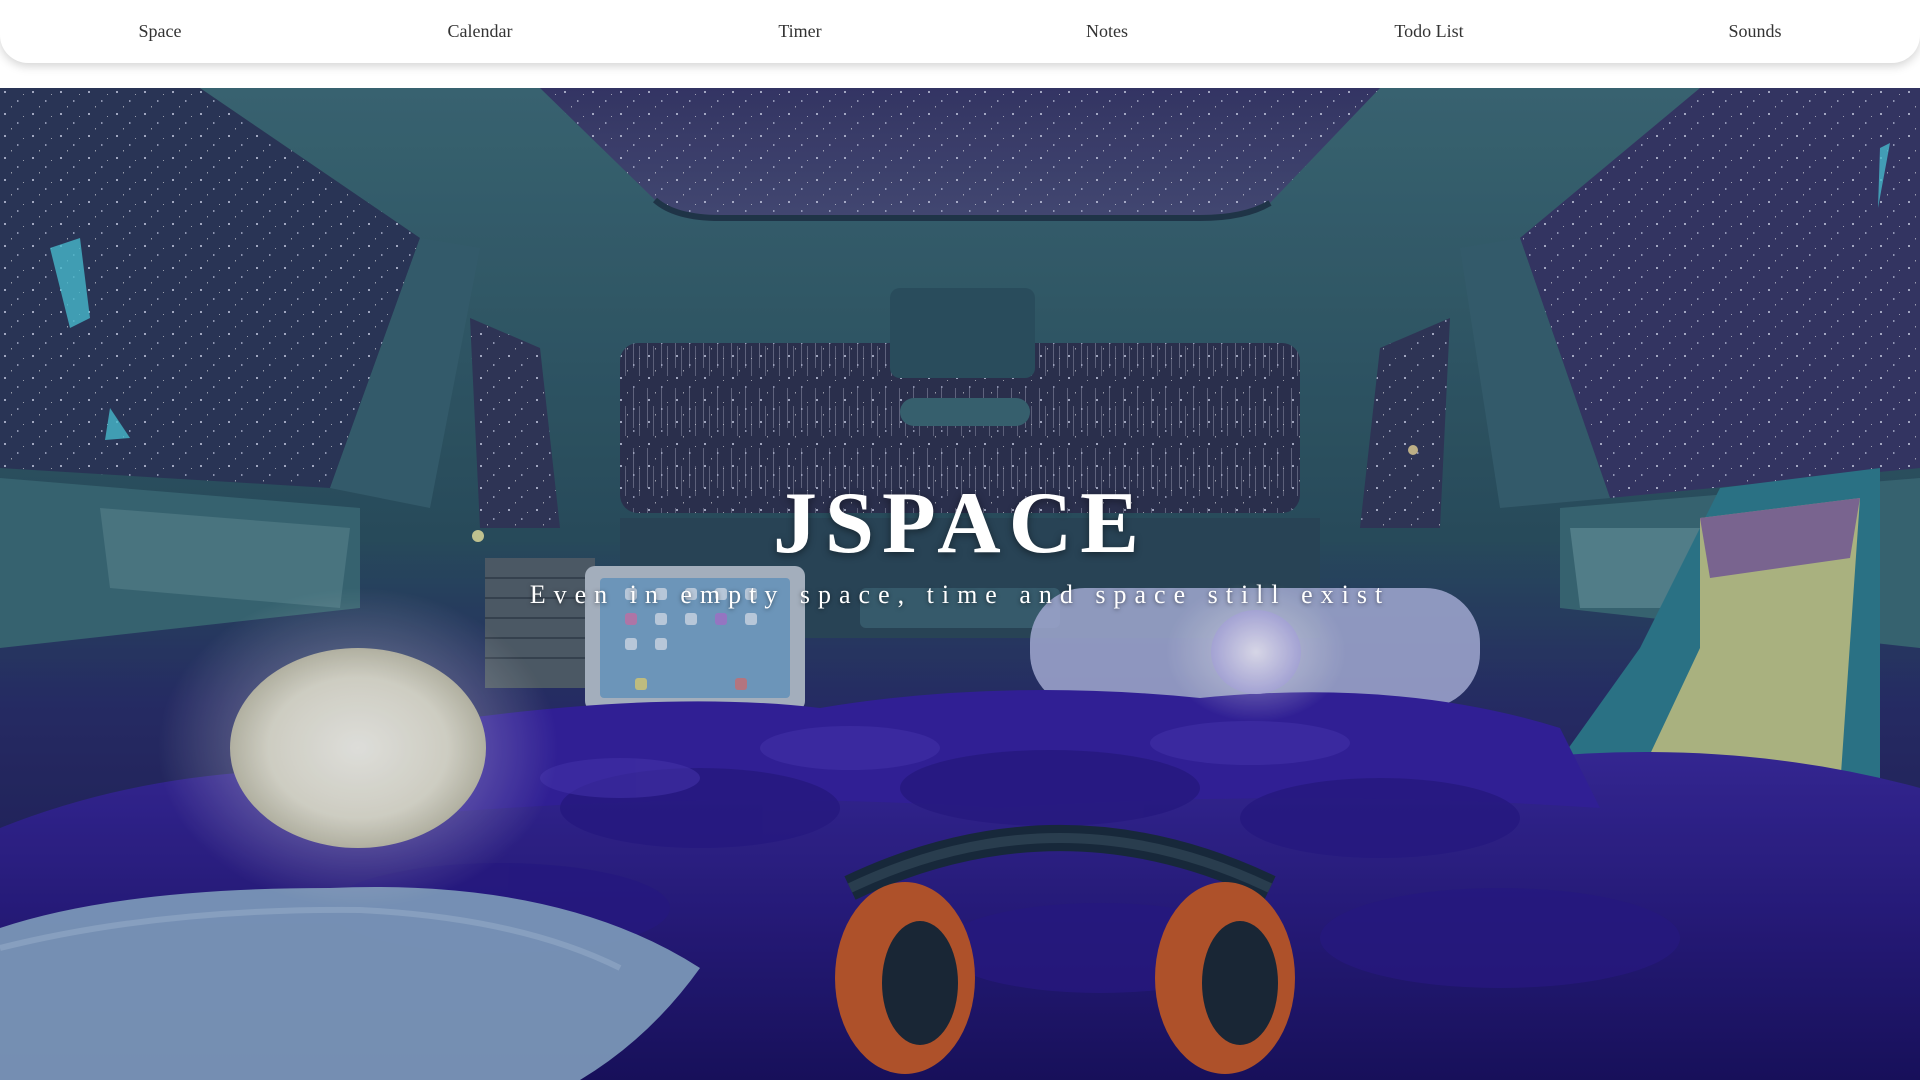 The width and height of the screenshot is (1920, 1080). What do you see at coordinates (799, 31) in the screenshot?
I see `nav-item-timer: Timer` at bounding box center [799, 31].